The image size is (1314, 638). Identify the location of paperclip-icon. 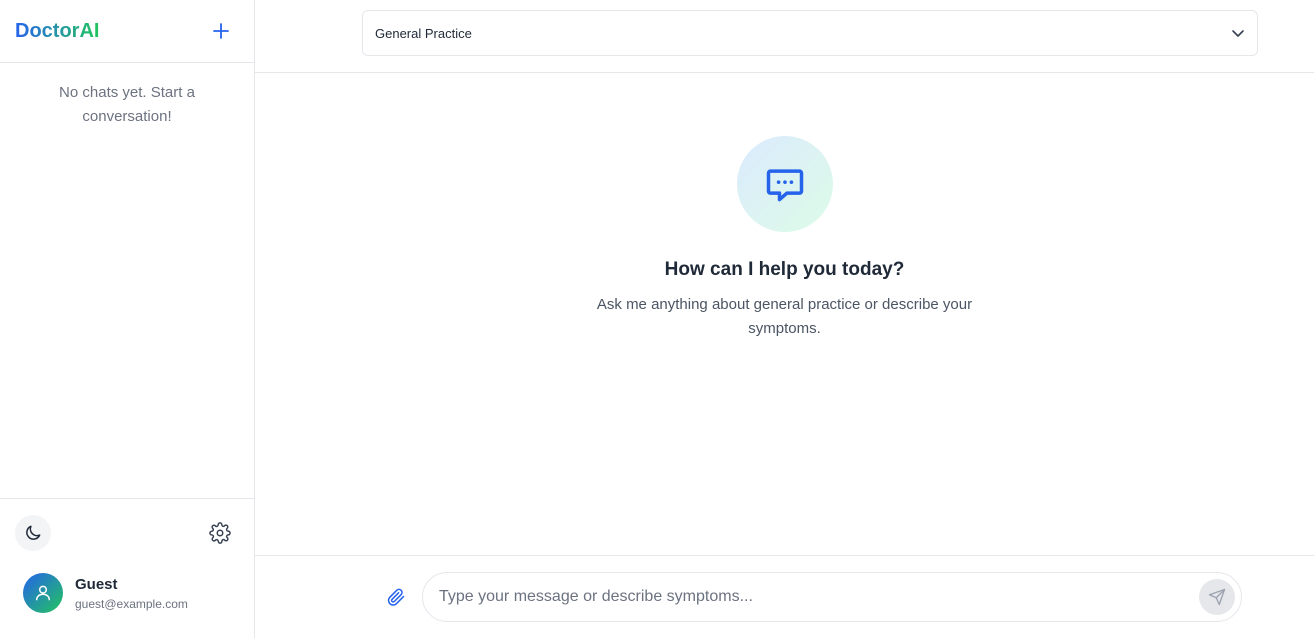
(396, 597).